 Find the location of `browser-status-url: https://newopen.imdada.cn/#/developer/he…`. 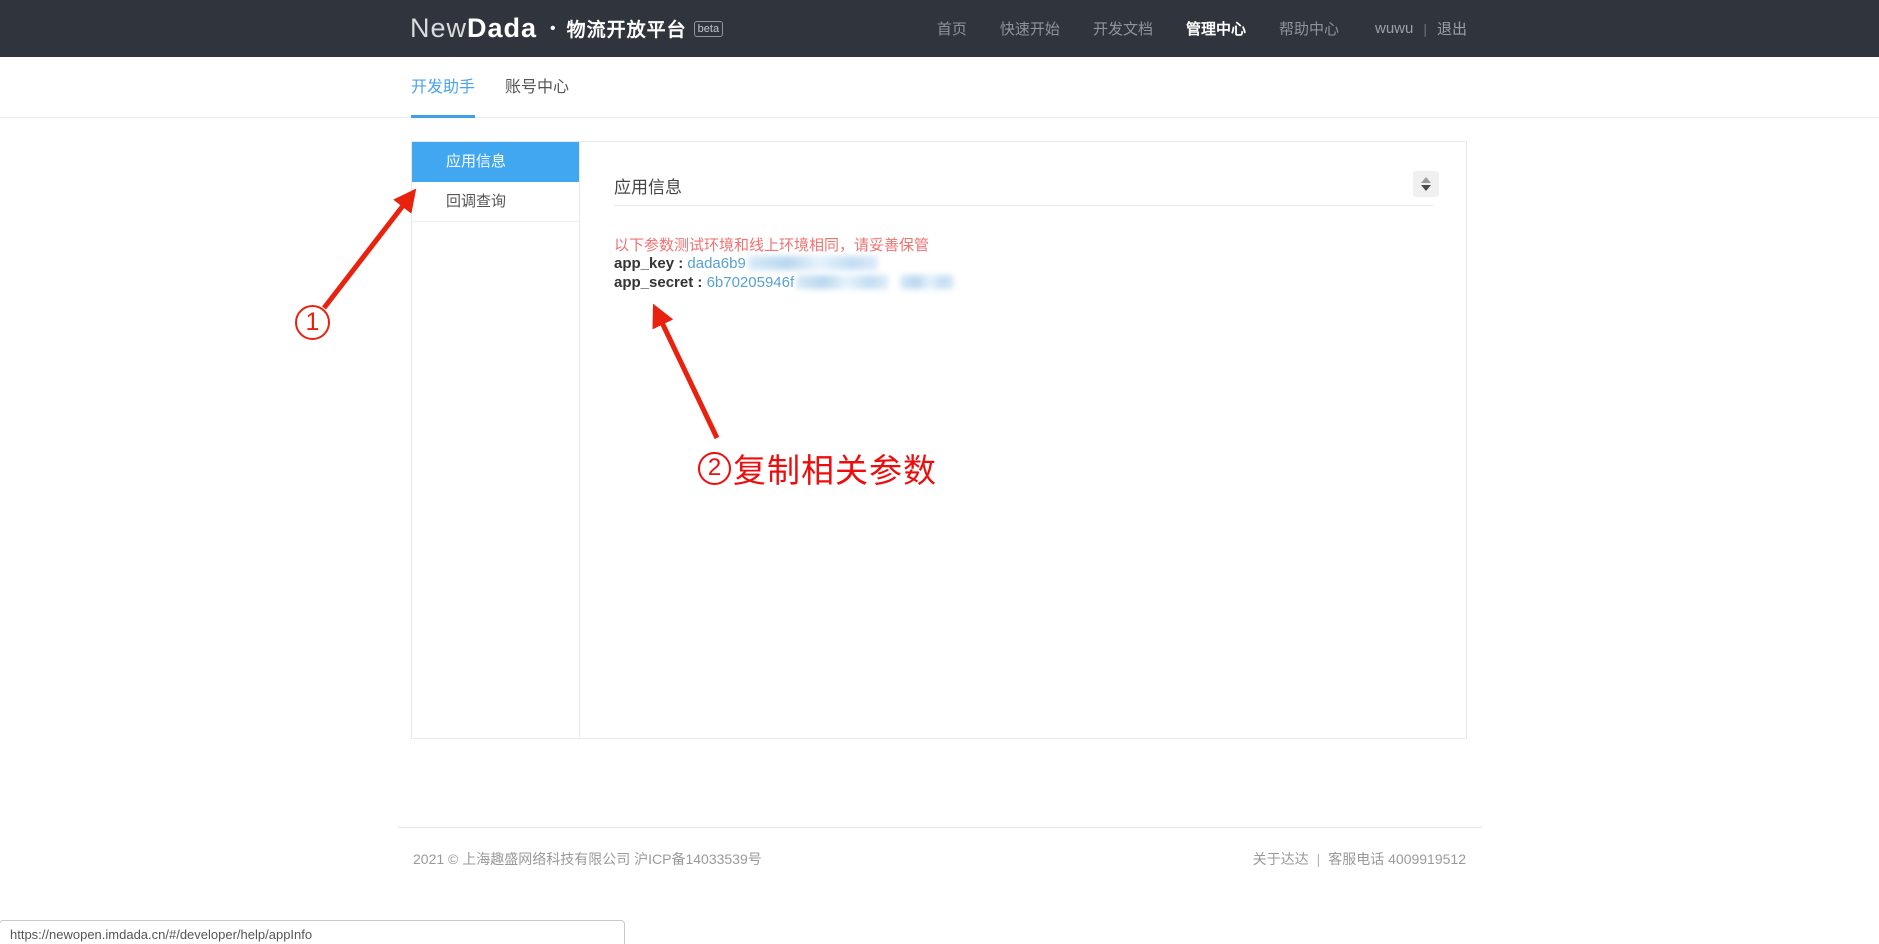

browser-status-url: https://newopen.imdada.cn/#/developer/he… is located at coordinates (312, 932).